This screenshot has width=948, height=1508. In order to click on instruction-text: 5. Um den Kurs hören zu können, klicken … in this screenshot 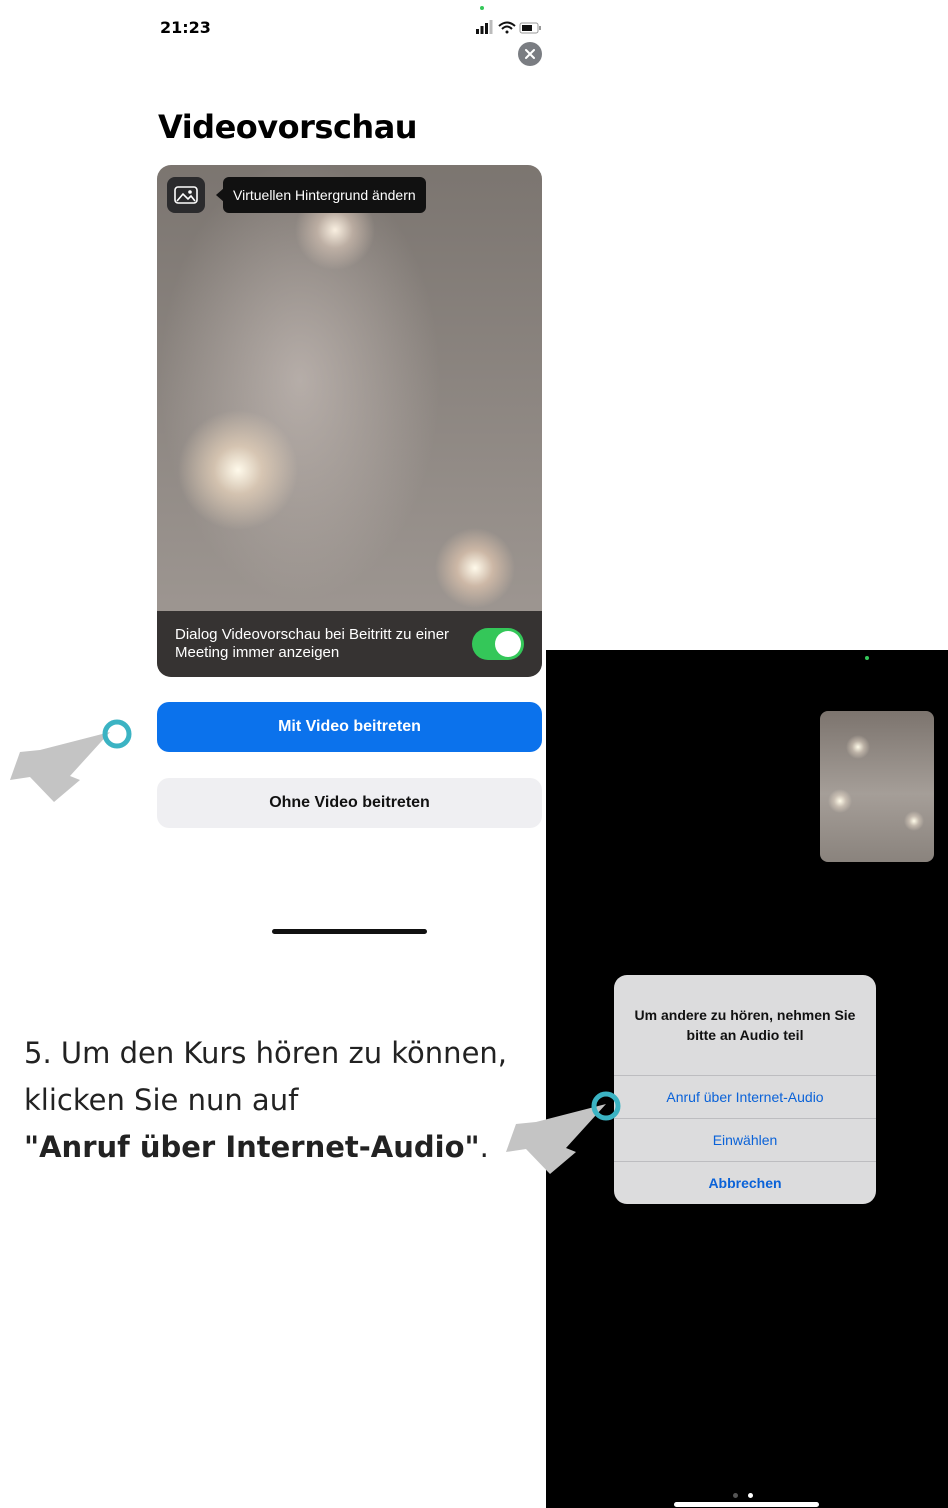, I will do `click(265, 1100)`.